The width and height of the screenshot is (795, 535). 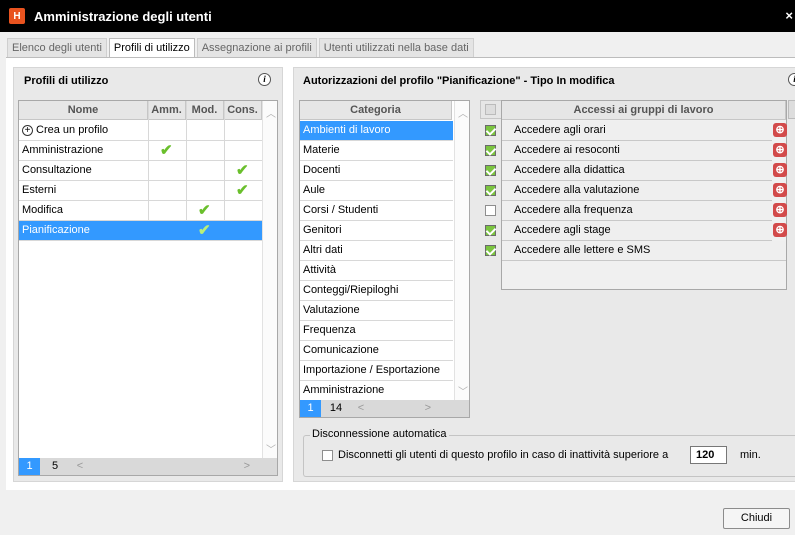 What do you see at coordinates (560, 130) in the screenshot?
I see `access-label: Accedere agli orari` at bounding box center [560, 130].